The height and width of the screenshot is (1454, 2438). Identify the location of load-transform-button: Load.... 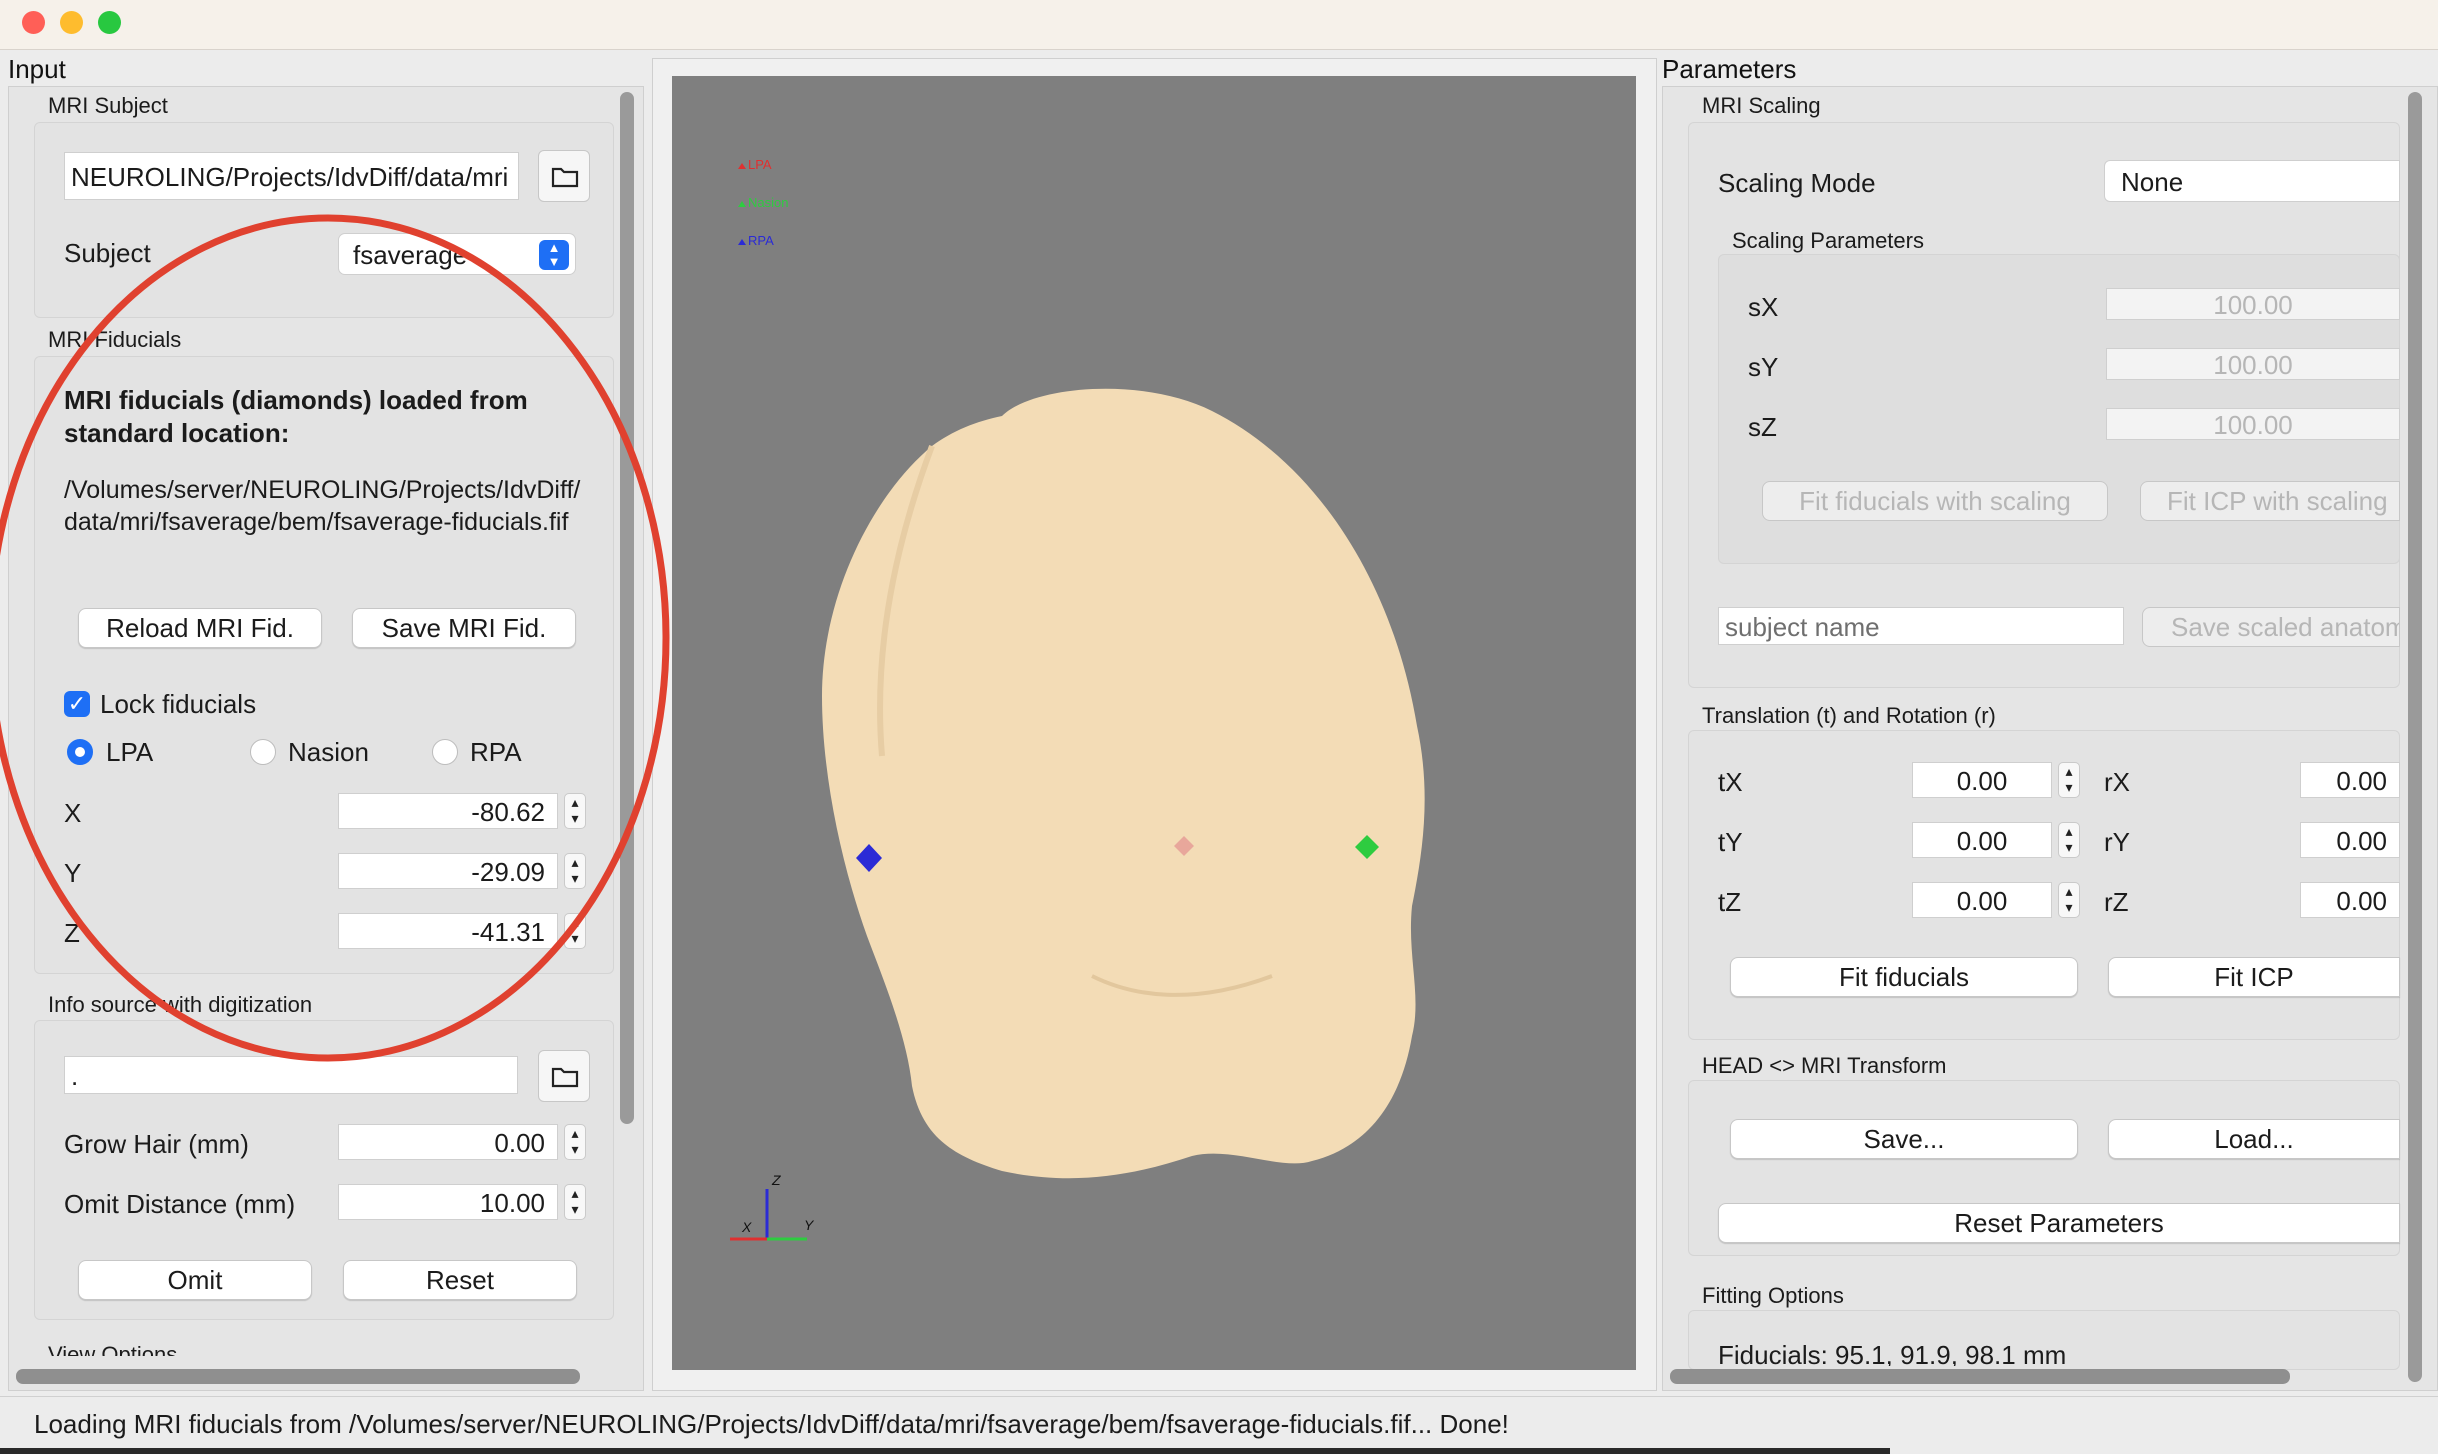
(2254, 1139).